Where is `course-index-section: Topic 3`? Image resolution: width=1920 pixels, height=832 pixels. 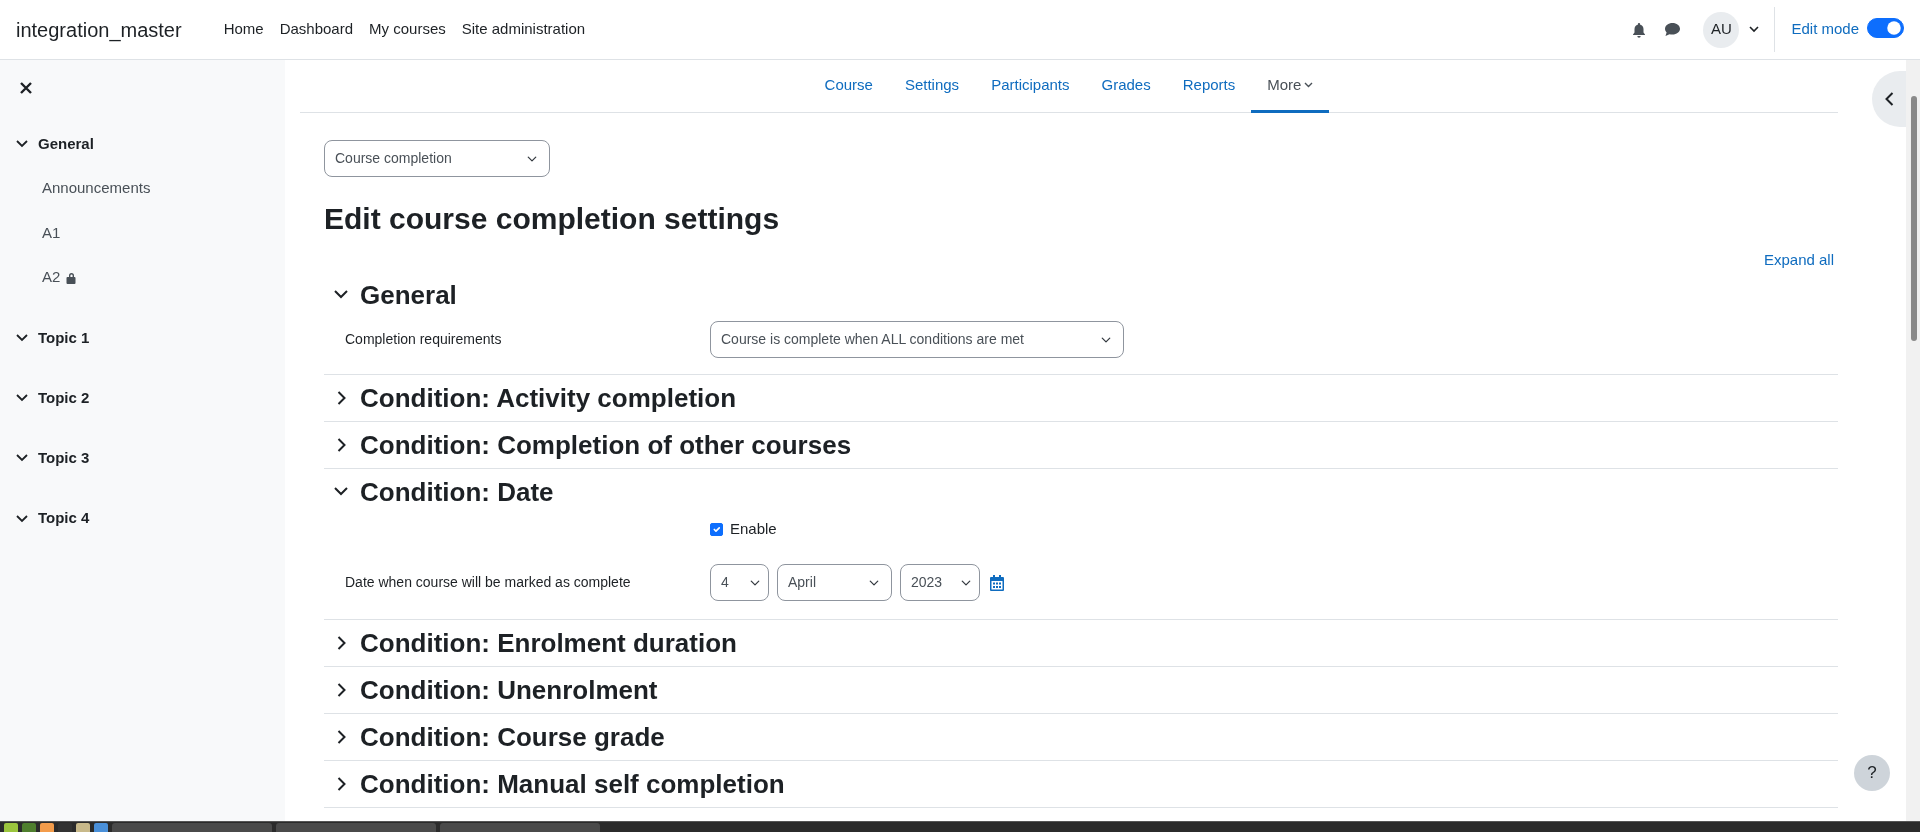 course-index-section: Topic 3 is located at coordinates (53, 458).